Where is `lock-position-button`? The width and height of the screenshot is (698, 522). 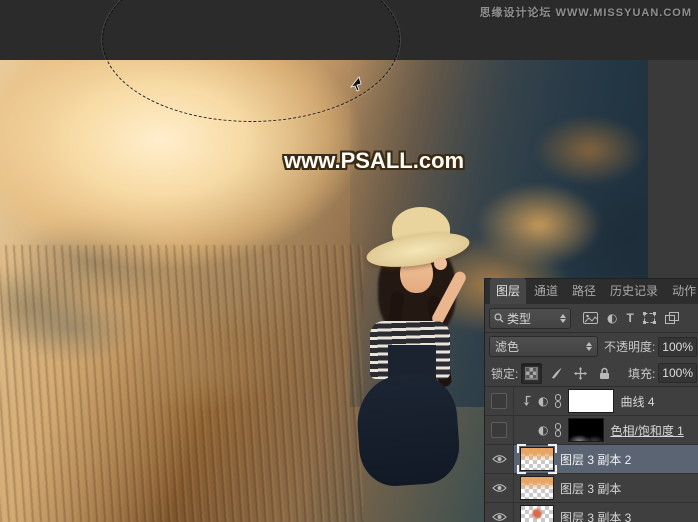 lock-position-button is located at coordinates (580, 373).